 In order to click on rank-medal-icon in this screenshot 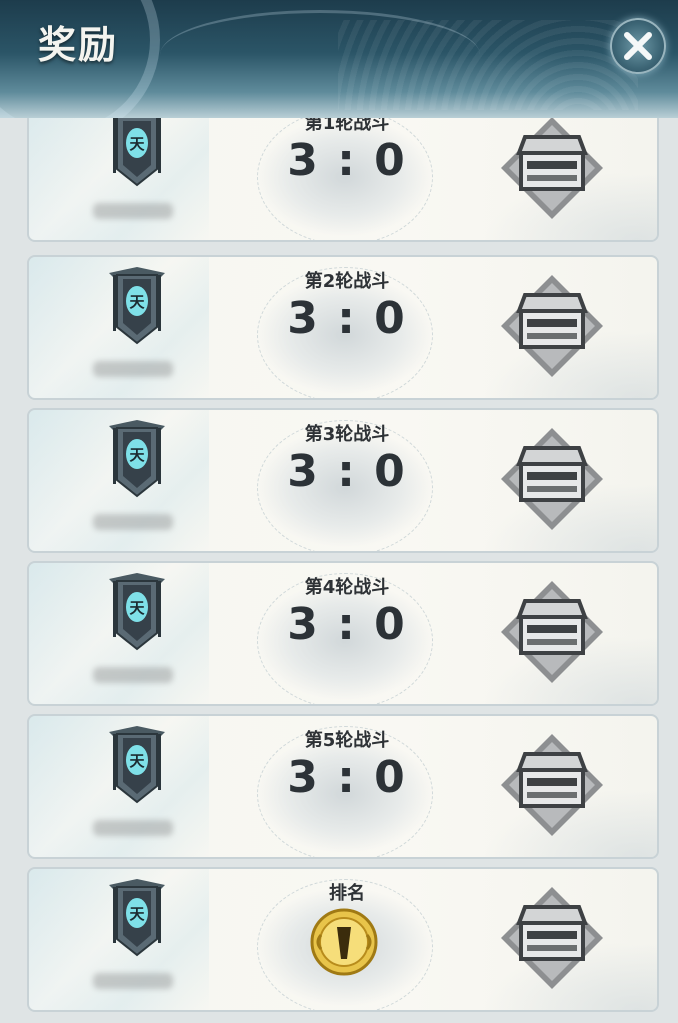, I will do `click(344, 942)`.